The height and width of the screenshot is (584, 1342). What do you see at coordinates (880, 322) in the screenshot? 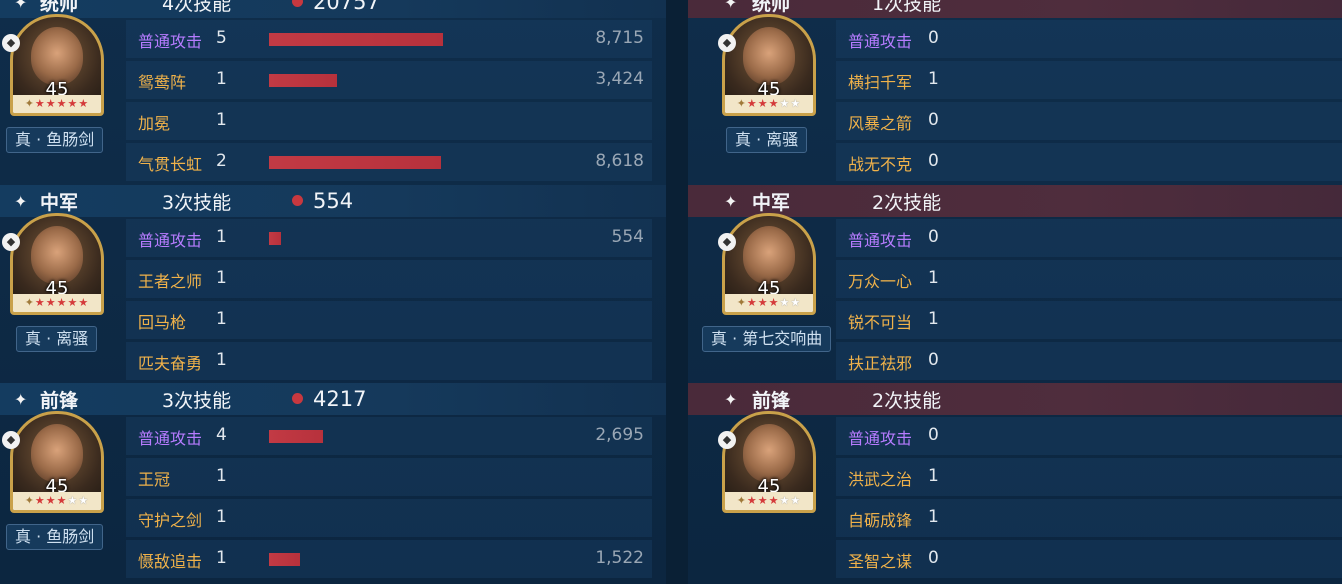
I see `skill-name: 锐不可当` at bounding box center [880, 322].